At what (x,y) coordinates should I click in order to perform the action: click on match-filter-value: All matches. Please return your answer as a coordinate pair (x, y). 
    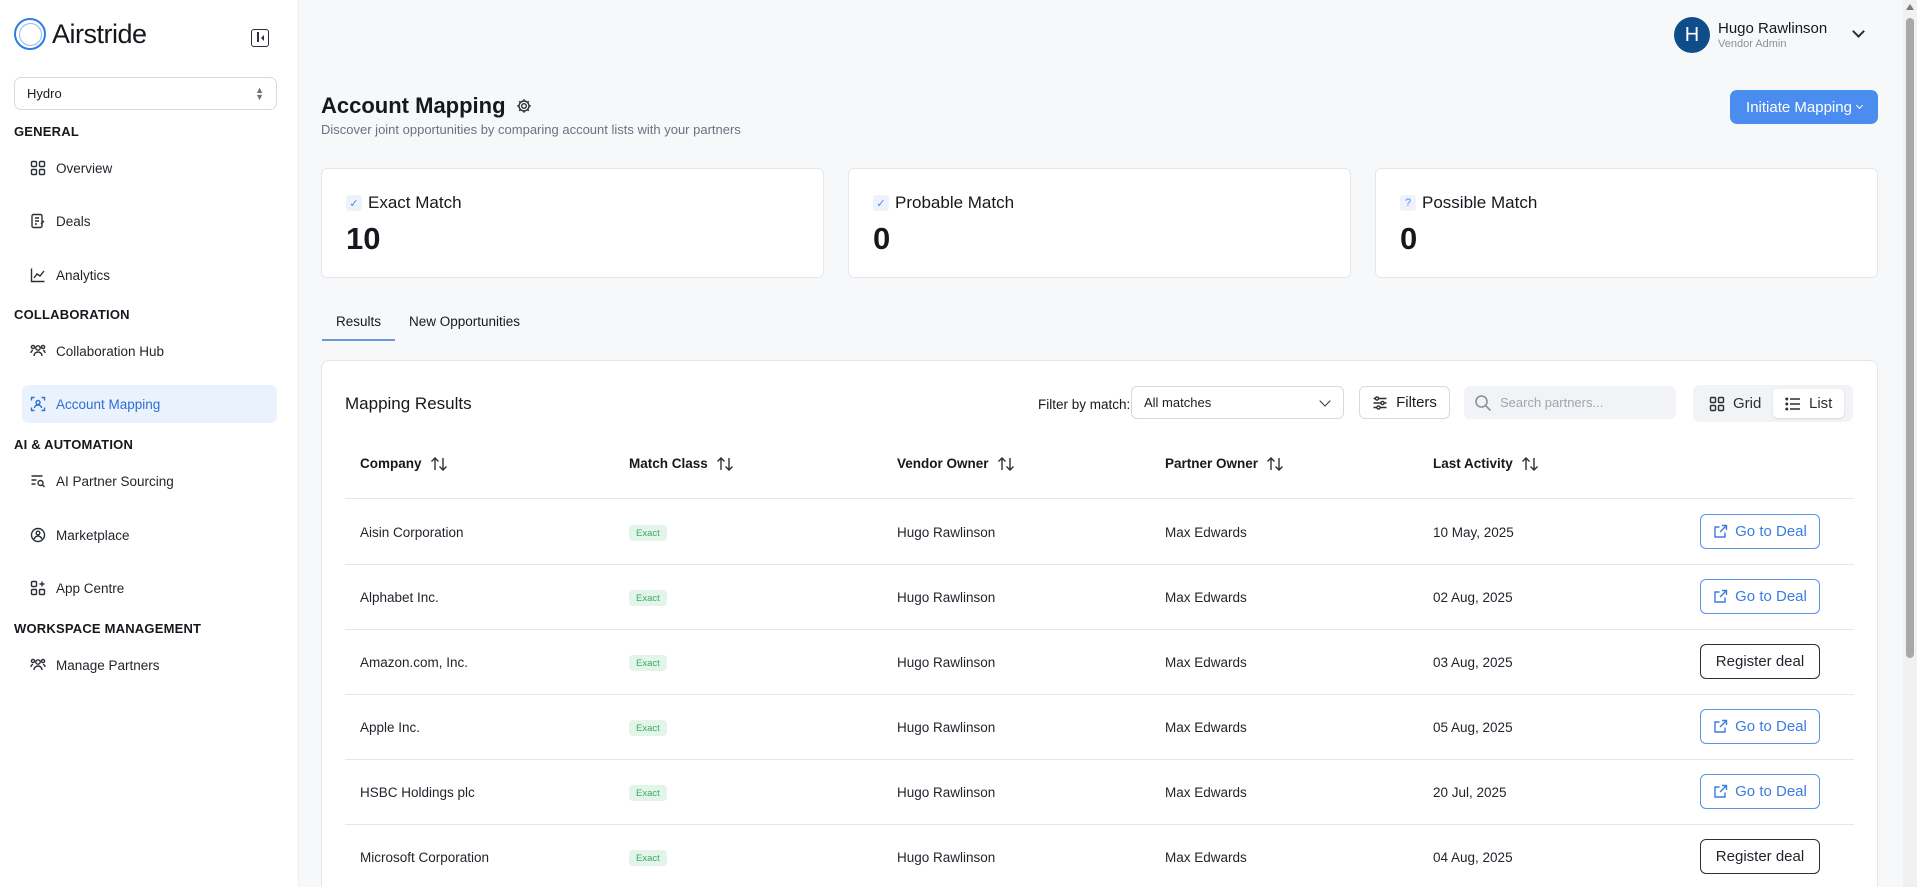
    Looking at the image, I should click on (1178, 402).